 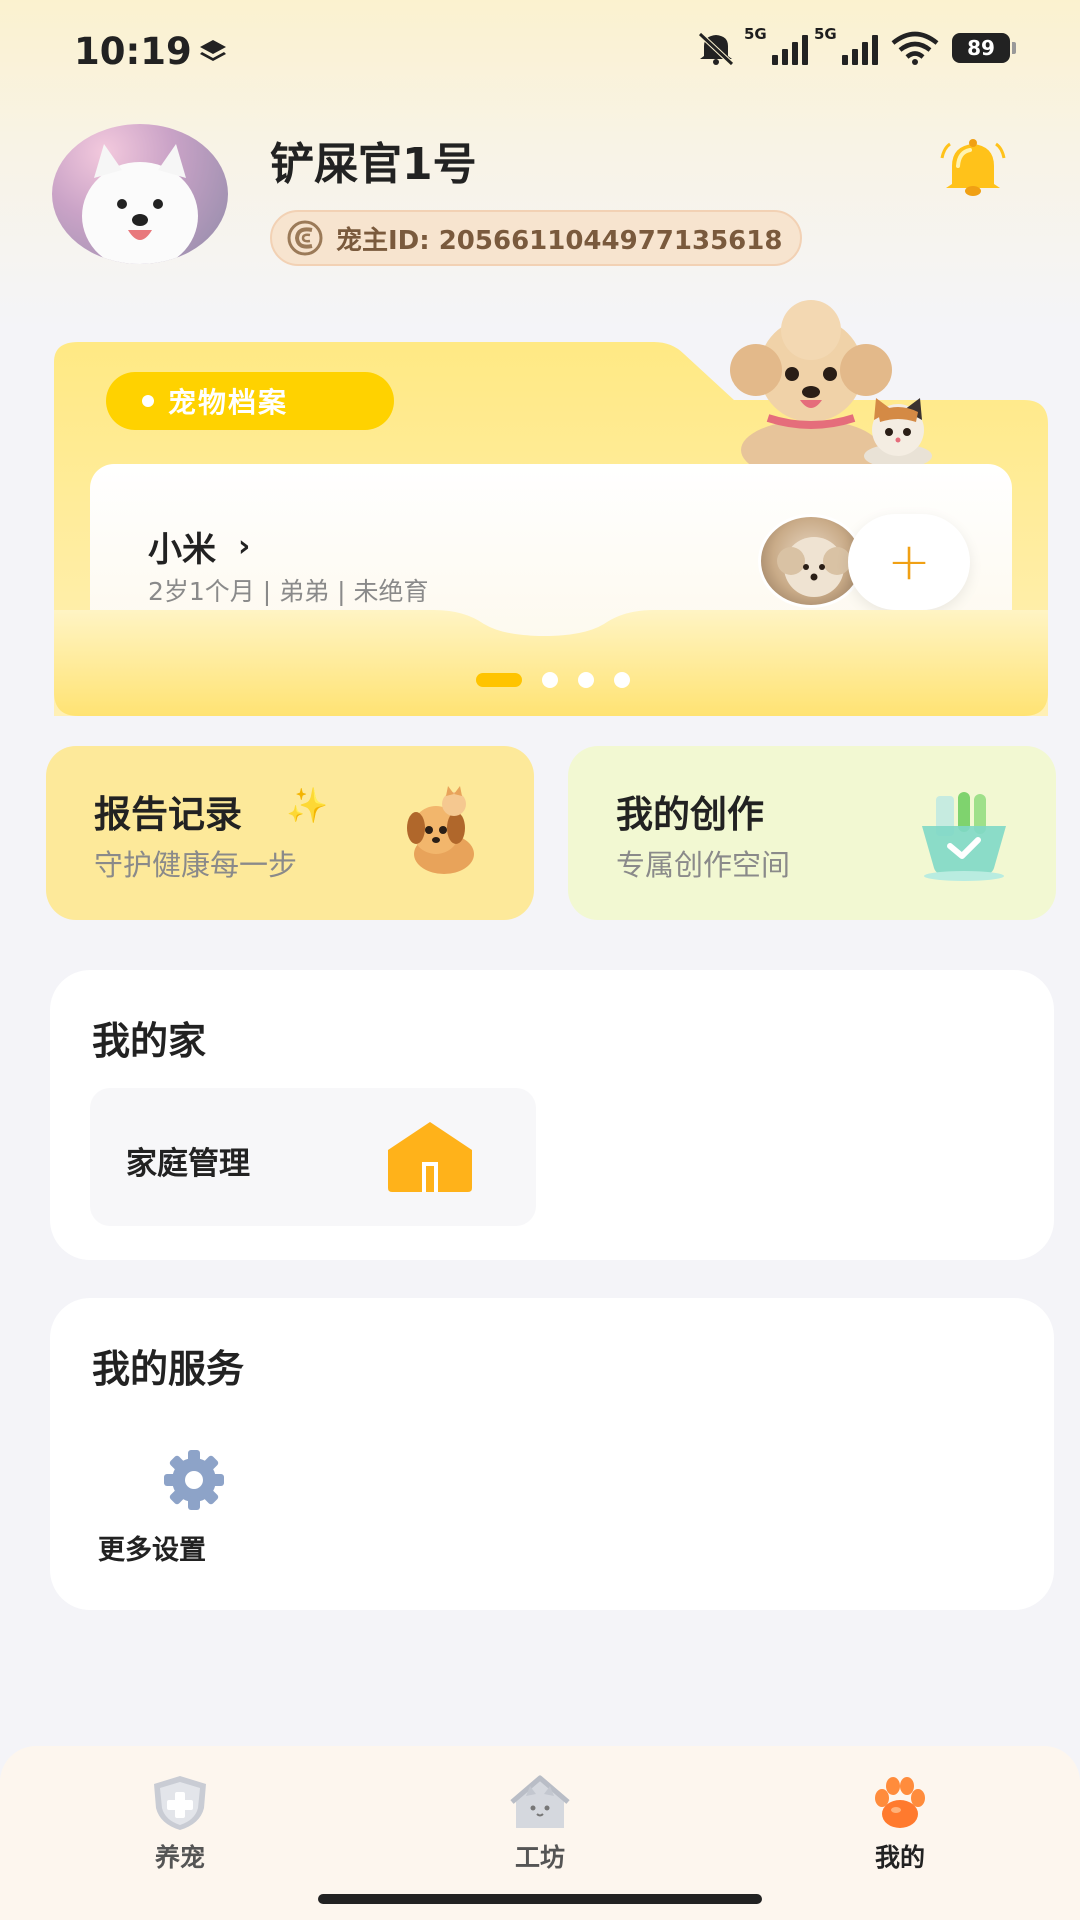 I want to click on cat-illustration, so click(x=898, y=432).